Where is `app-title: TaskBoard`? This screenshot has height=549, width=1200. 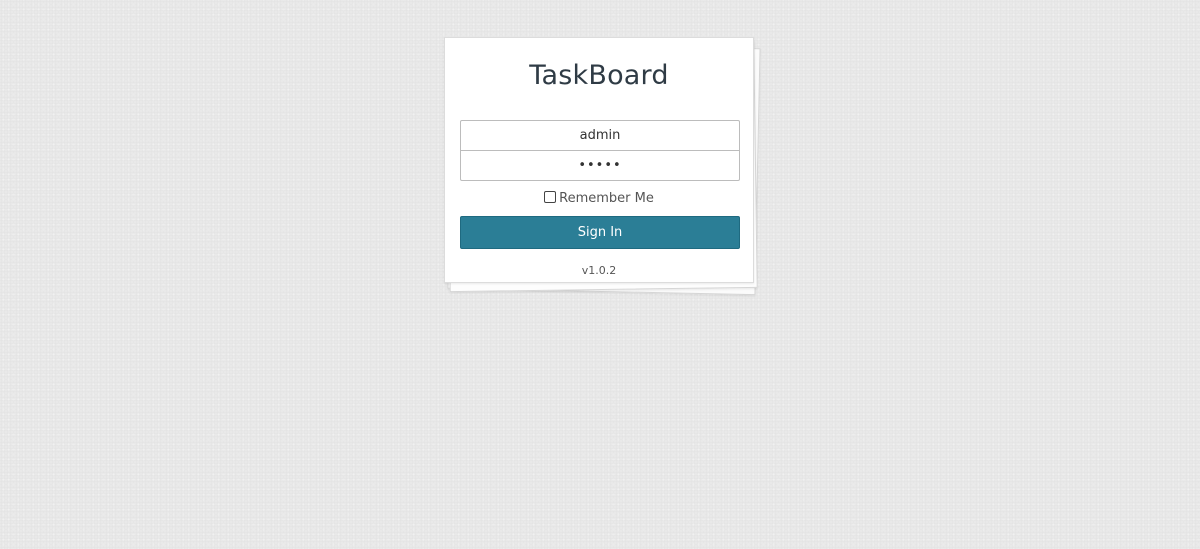
app-title: TaskBoard is located at coordinates (599, 75).